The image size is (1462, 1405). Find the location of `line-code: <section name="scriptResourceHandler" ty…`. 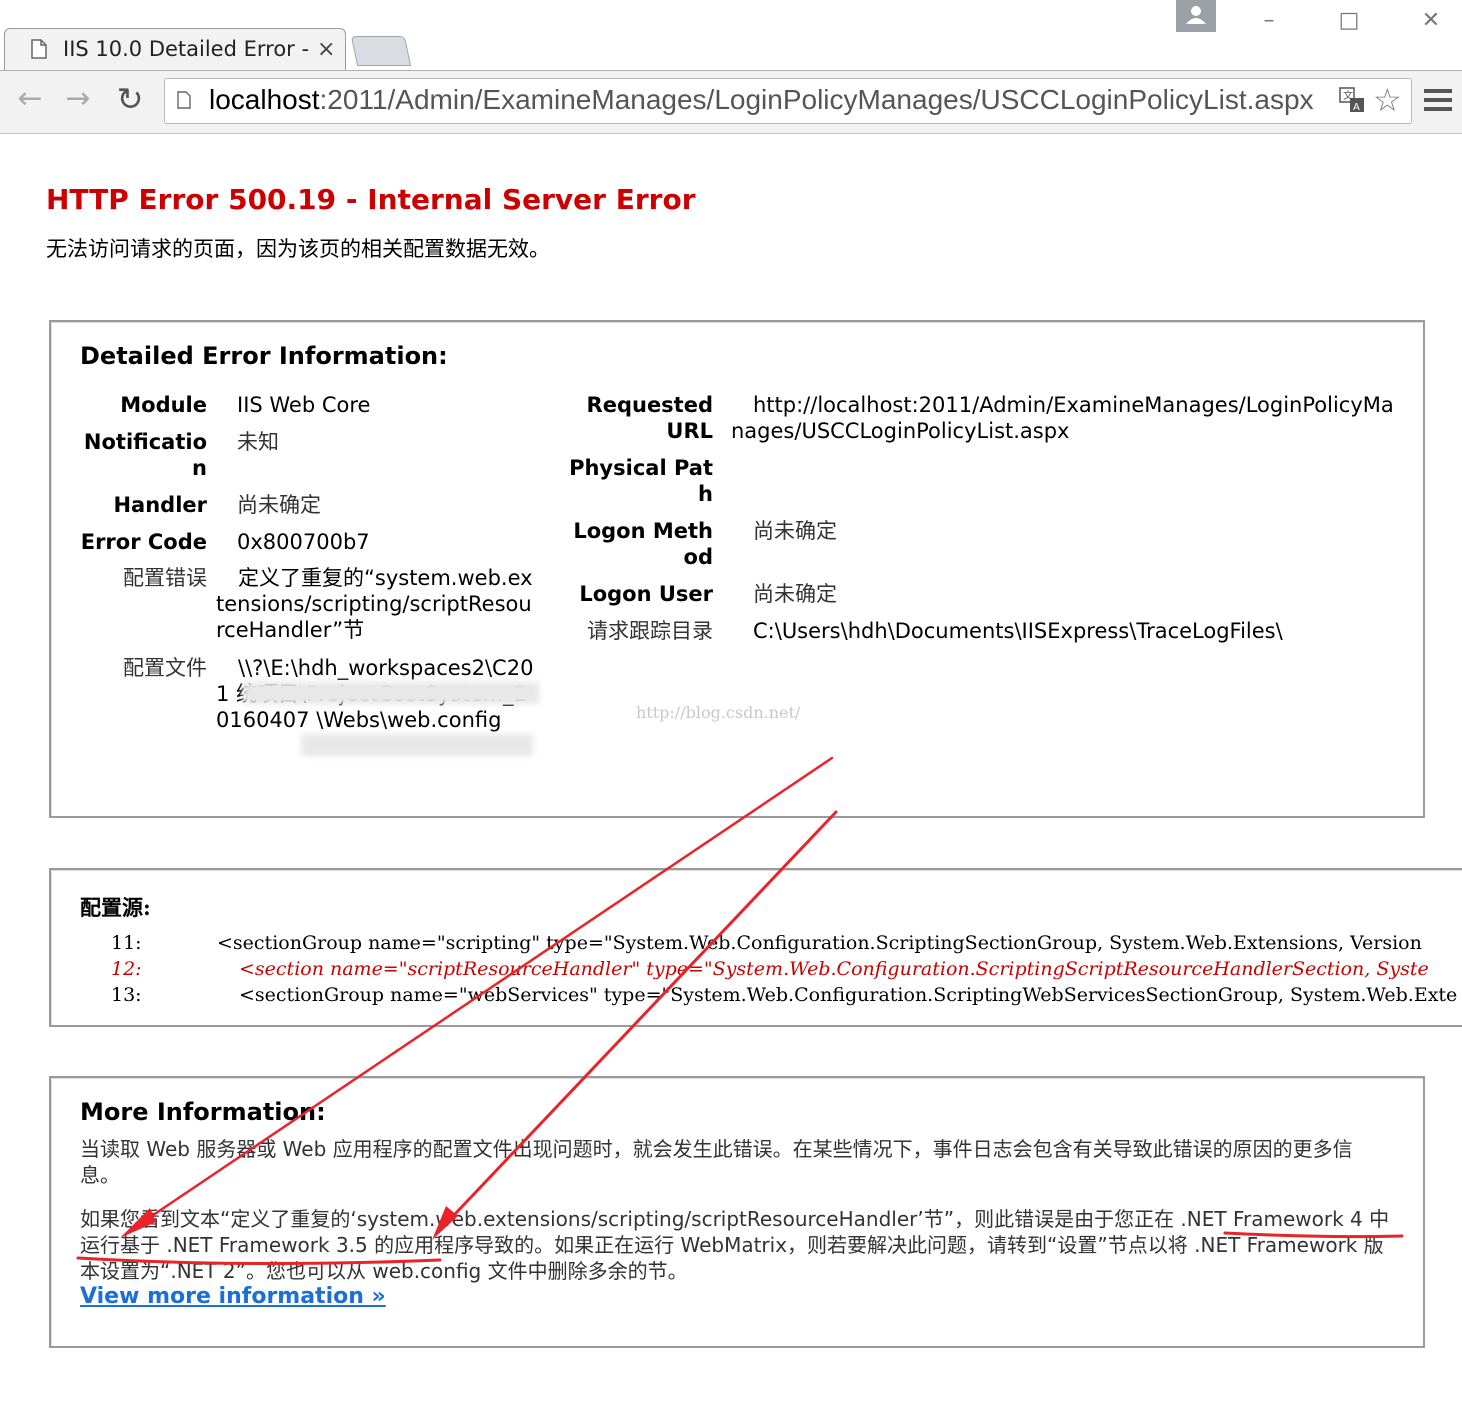

line-code: <section name="scriptResourceHandler" ty… is located at coordinates (834, 969).